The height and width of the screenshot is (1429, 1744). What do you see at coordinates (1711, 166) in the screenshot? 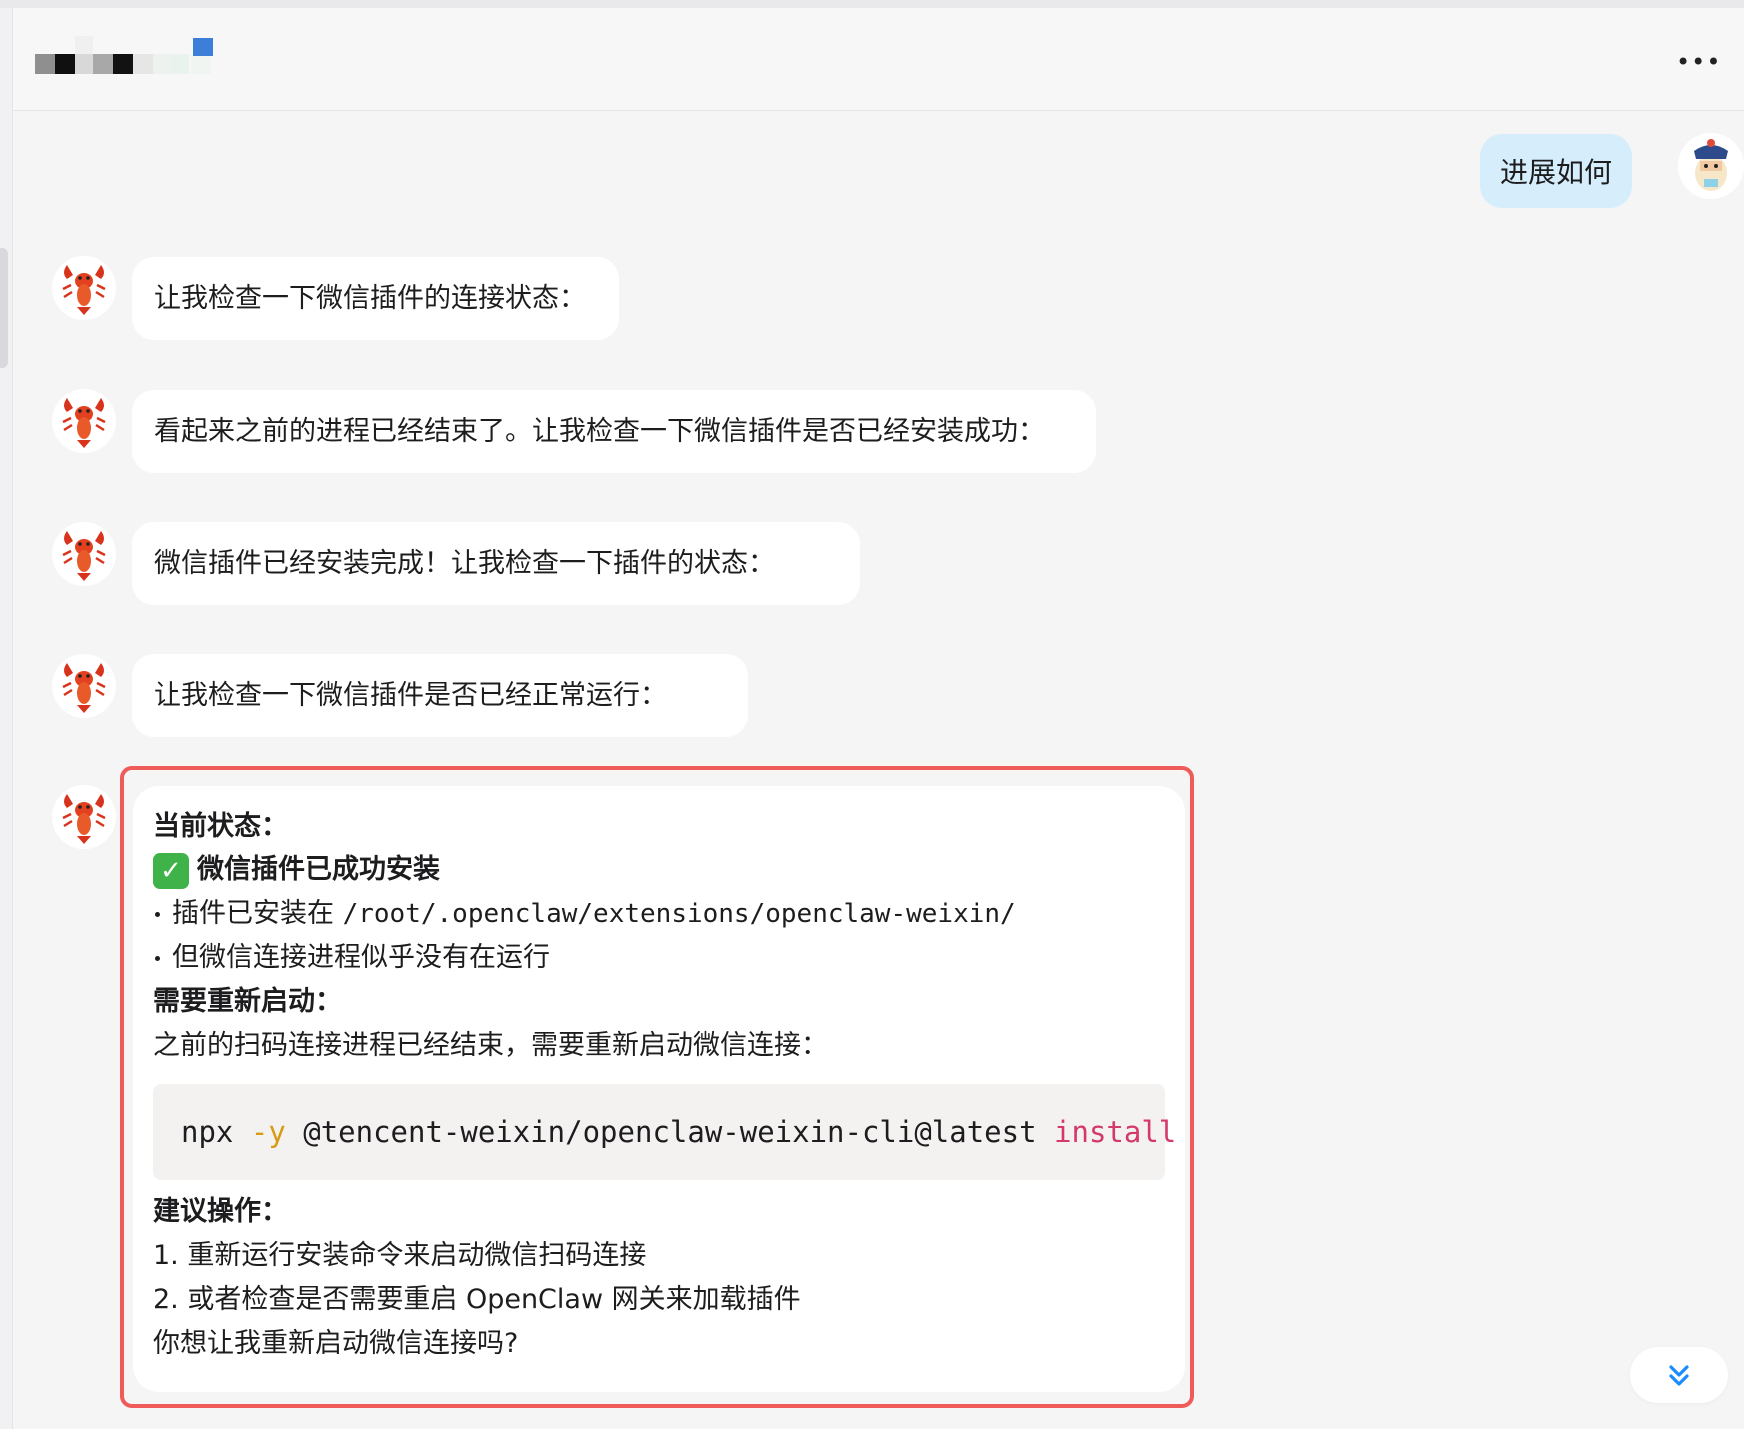
I see `user-avatar-icon` at bounding box center [1711, 166].